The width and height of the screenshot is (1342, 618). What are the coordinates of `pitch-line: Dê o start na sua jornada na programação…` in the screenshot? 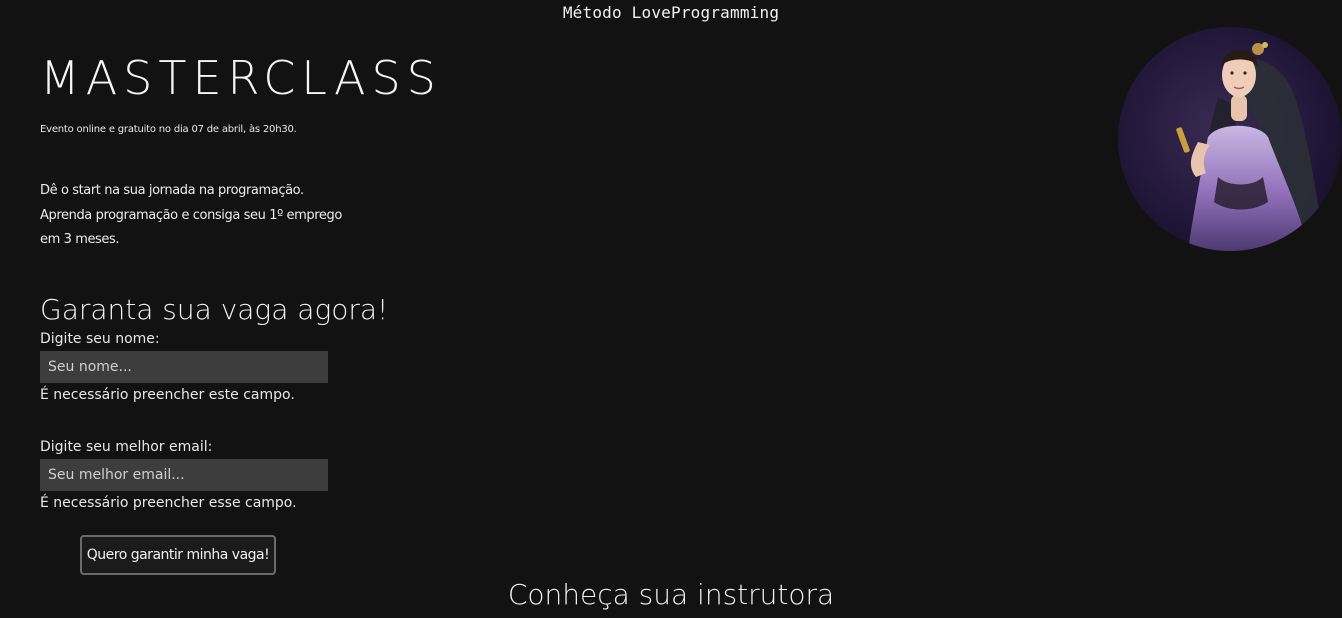 It's located at (172, 190).